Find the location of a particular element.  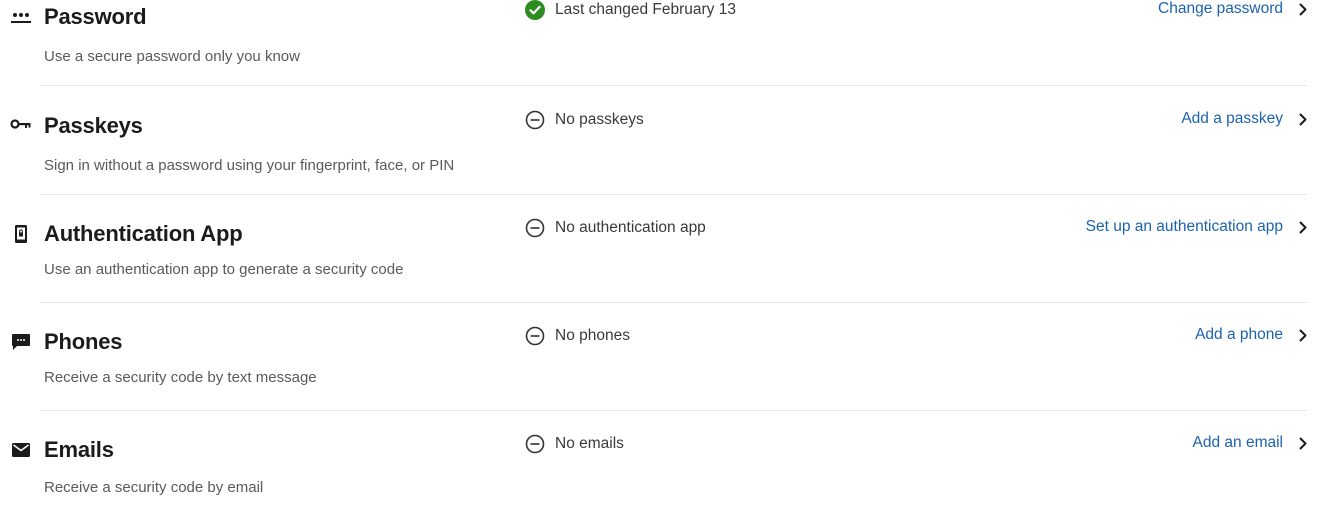

method-status-text: Last changed February 13 is located at coordinates (645, 9).